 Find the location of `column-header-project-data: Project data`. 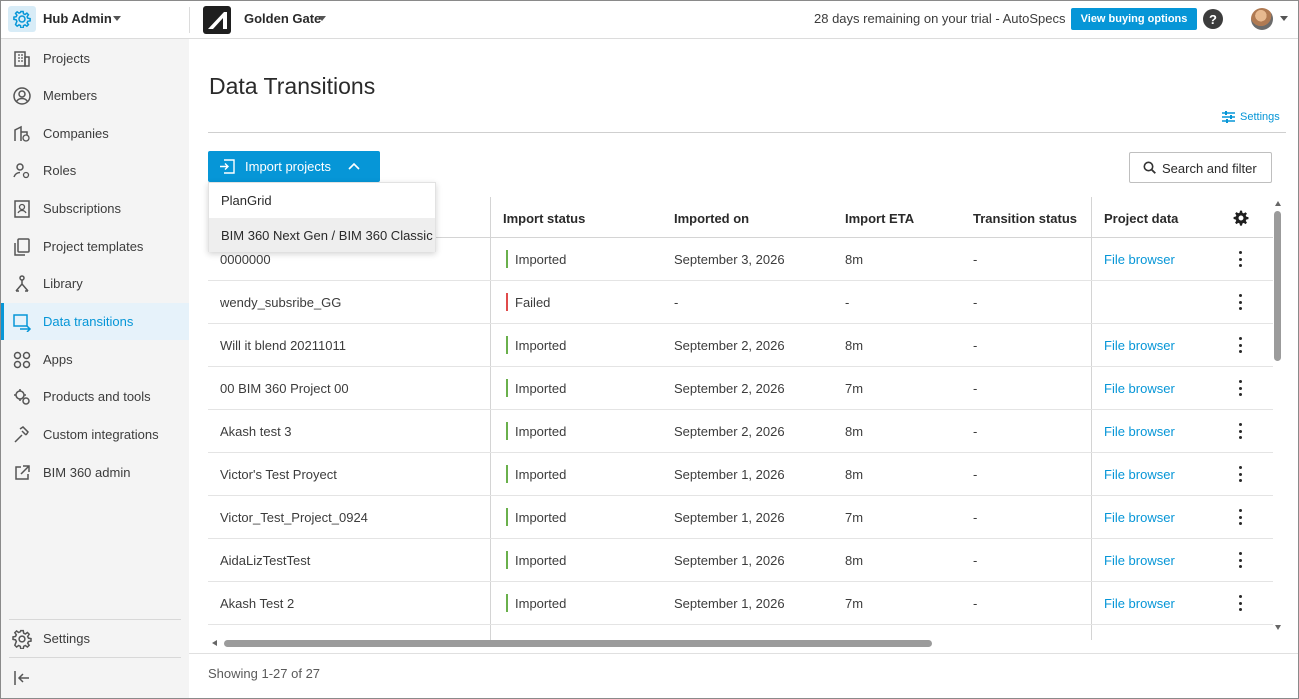

column-header-project-data: Project data is located at coordinates (1141, 218).